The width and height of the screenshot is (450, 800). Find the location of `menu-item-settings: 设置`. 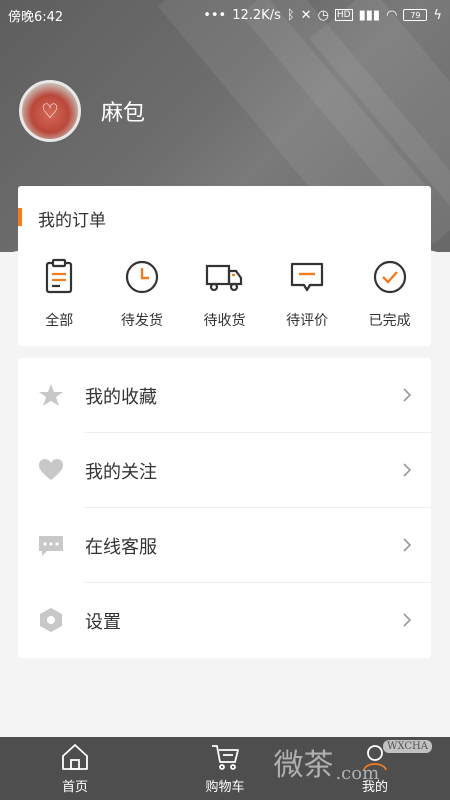

menu-item-settings: 设置 is located at coordinates (224, 620).